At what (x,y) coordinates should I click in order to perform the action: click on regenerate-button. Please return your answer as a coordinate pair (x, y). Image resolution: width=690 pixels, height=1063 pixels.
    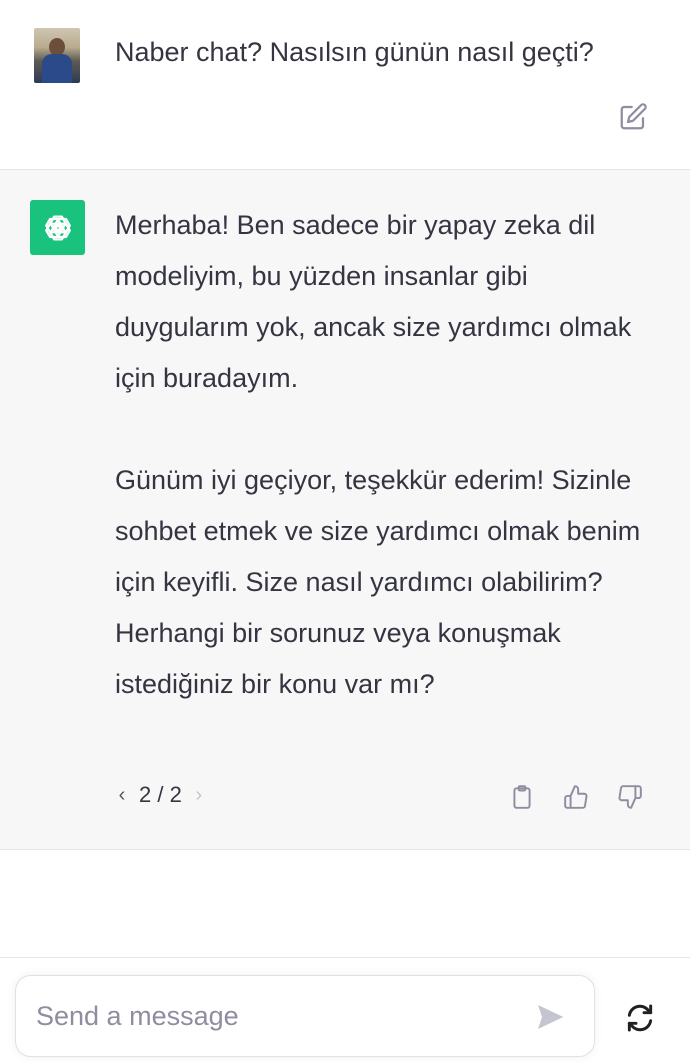
    Looking at the image, I should click on (640, 1018).